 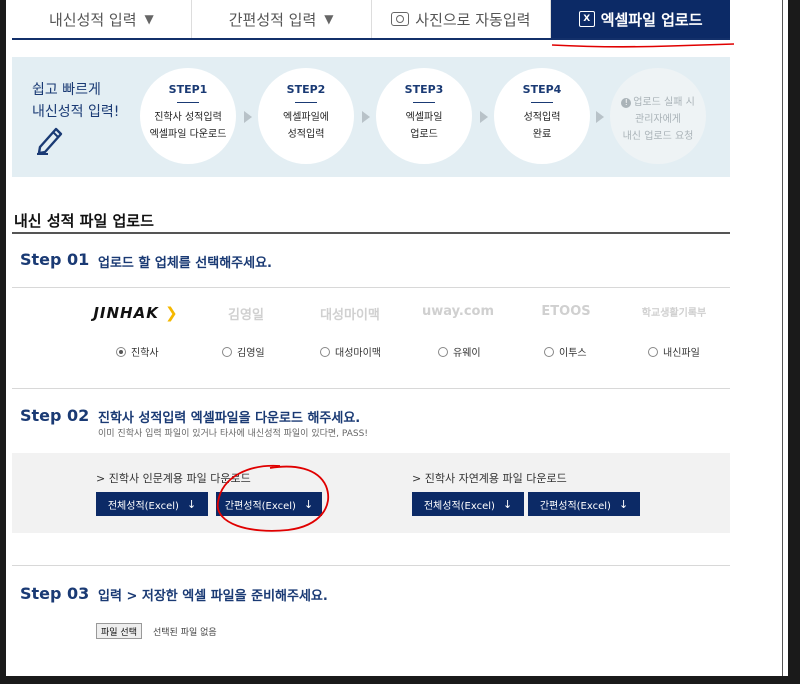 I want to click on tab-photo-input: 사진으로 자동입력, so click(x=461, y=19).